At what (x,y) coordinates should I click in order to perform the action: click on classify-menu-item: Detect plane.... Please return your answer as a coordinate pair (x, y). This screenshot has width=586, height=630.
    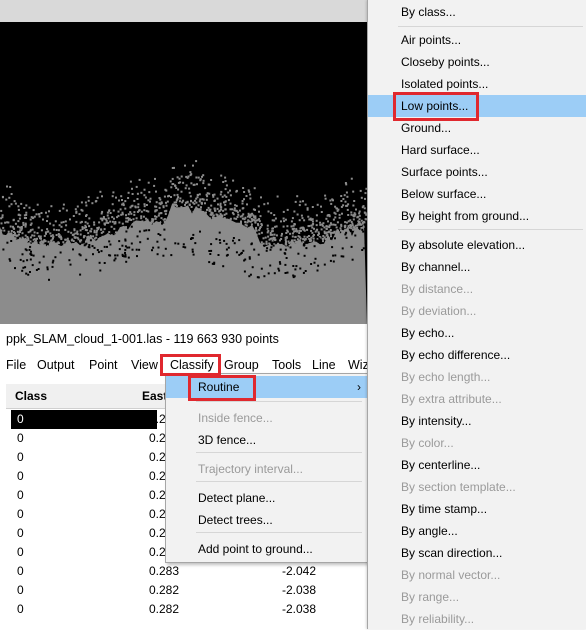
    Looking at the image, I should click on (266, 498).